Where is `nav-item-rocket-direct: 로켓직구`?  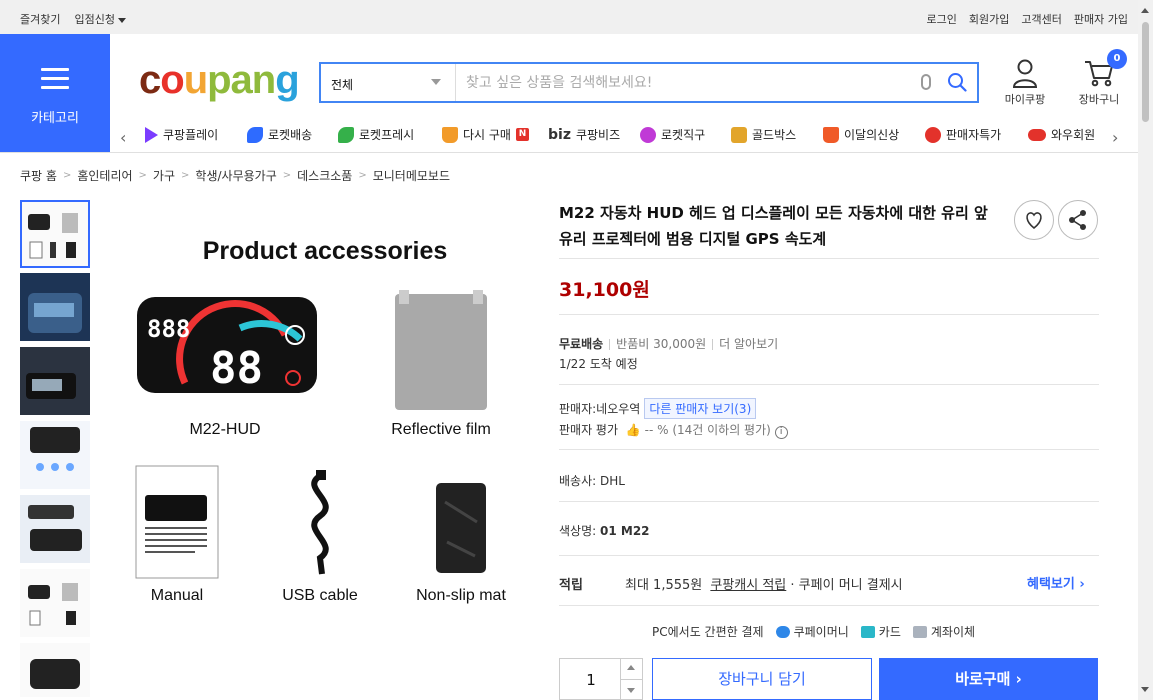 nav-item-rocket-direct: 로켓직구 is located at coordinates (672, 134).